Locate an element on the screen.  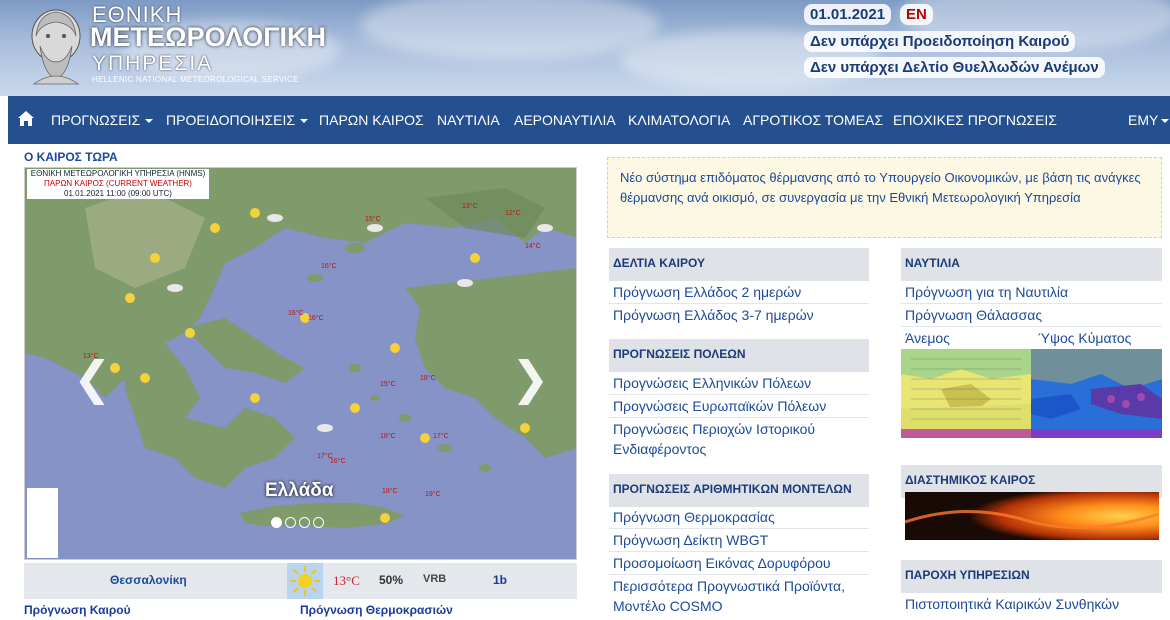
city-weather-bar: Θεσσαλονίκη 13°C 50% VRB 1b is located at coordinates (300, 581).